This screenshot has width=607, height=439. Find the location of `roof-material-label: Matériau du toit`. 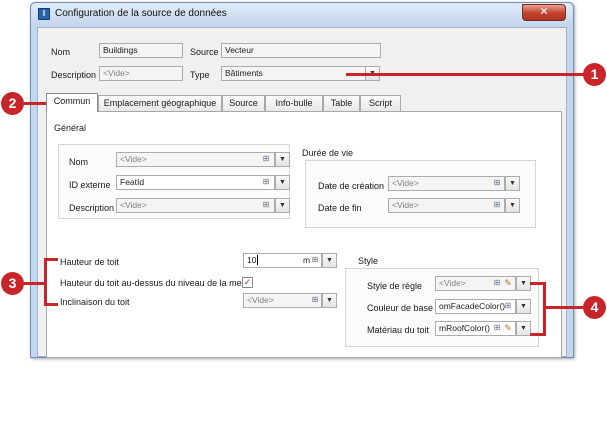

roof-material-label: Matériau du toit is located at coordinates (398, 330).